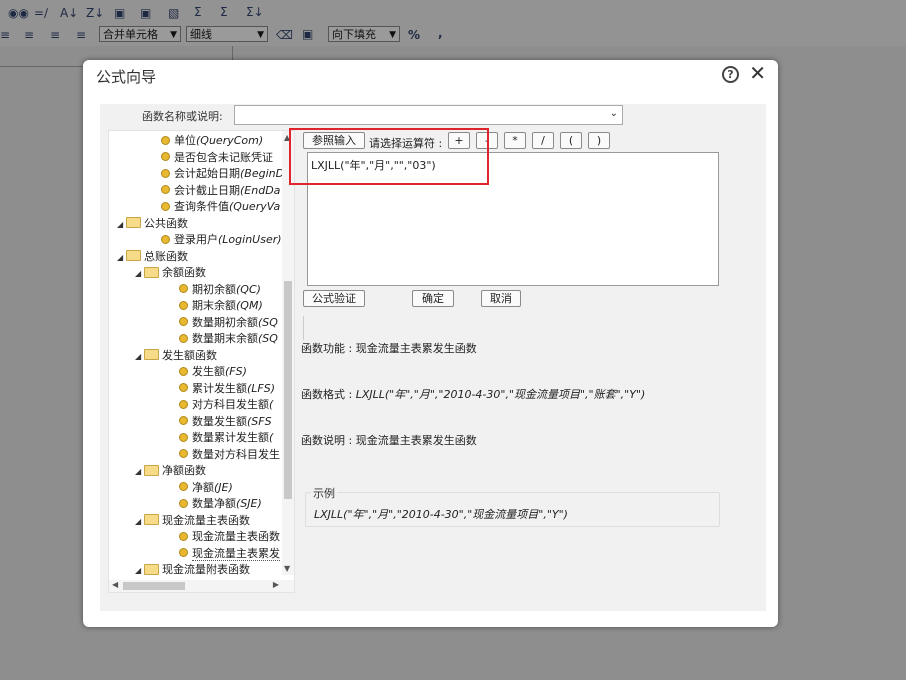  I want to click on paste-special-icon: ▣, so click(146, 13).